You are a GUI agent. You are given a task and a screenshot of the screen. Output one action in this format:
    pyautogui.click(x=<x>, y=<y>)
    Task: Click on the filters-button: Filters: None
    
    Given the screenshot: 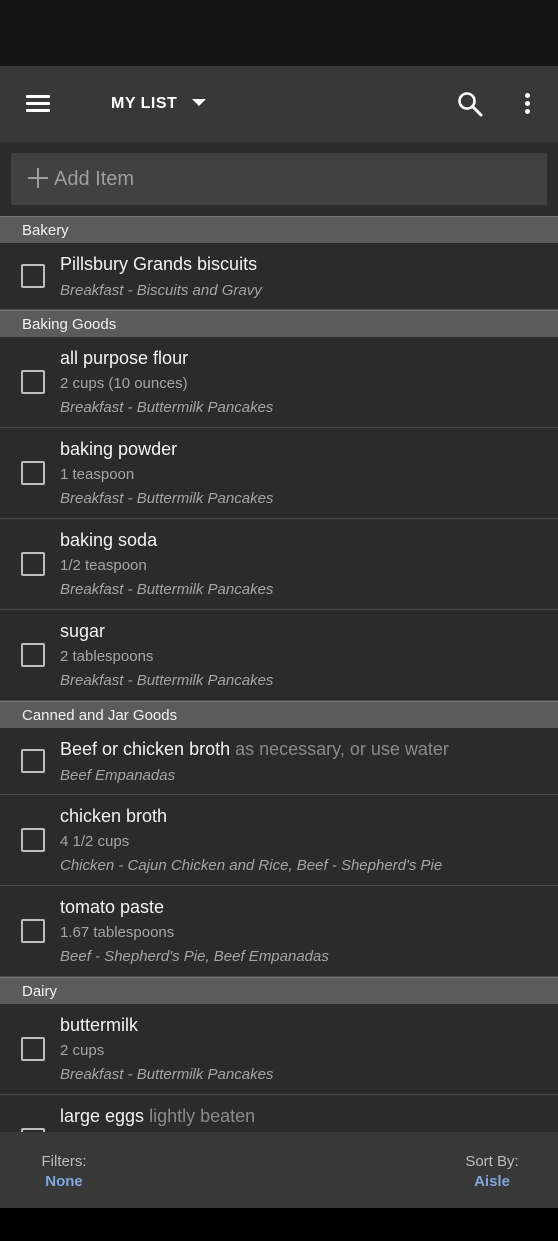 What is the action you would take?
    pyautogui.click(x=64, y=1171)
    